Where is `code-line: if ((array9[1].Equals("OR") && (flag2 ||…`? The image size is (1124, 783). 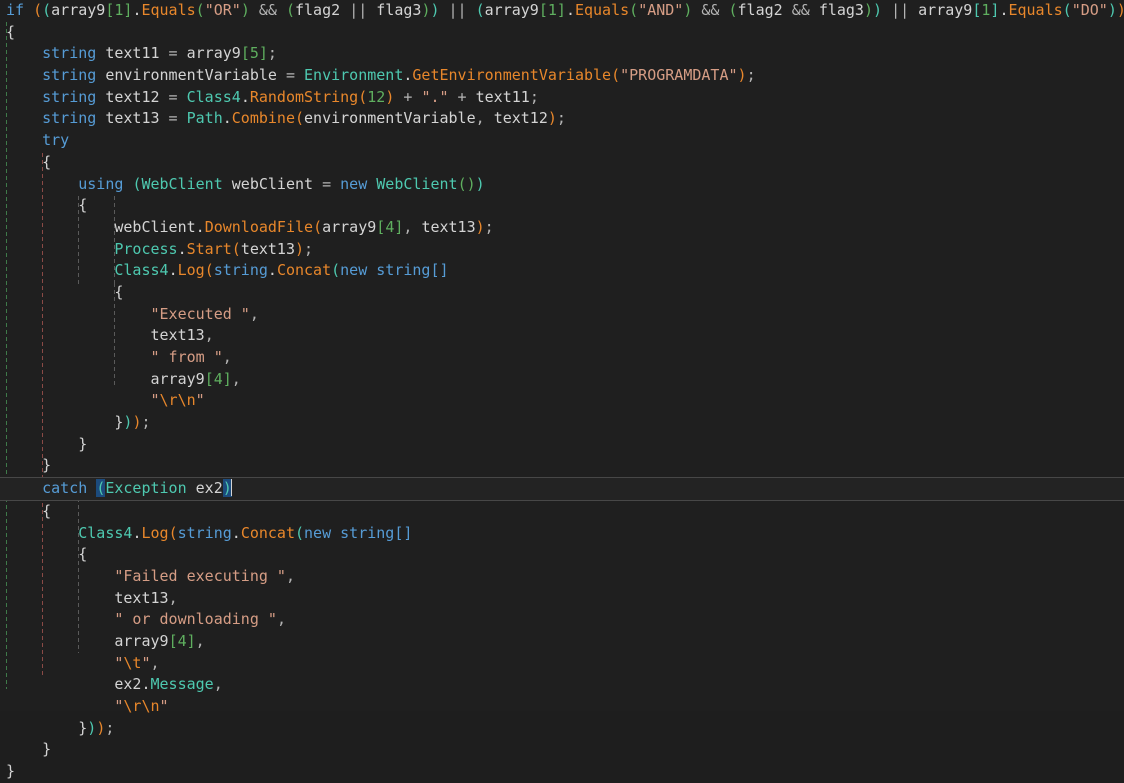
code-line: if ((array9[1].Equals("OR") && (flag2 ||… is located at coordinates (562, 11).